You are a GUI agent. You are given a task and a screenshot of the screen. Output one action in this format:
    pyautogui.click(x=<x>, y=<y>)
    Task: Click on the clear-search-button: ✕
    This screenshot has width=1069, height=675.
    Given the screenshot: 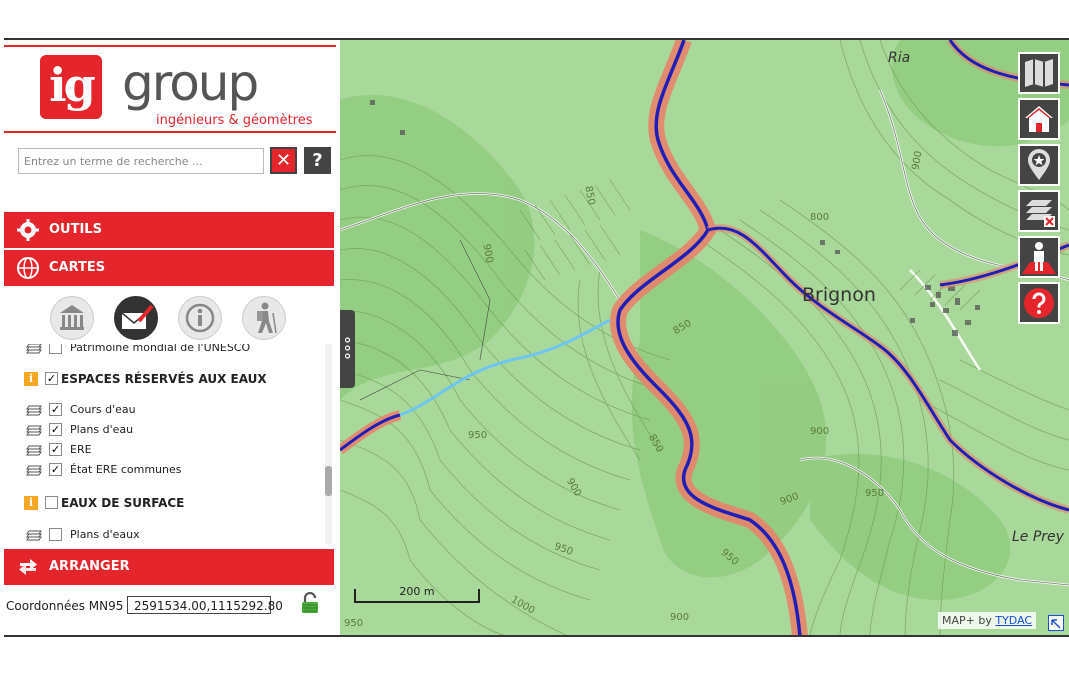 What is the action you would take?
    pyautogui.click(x=283, y=160)
    